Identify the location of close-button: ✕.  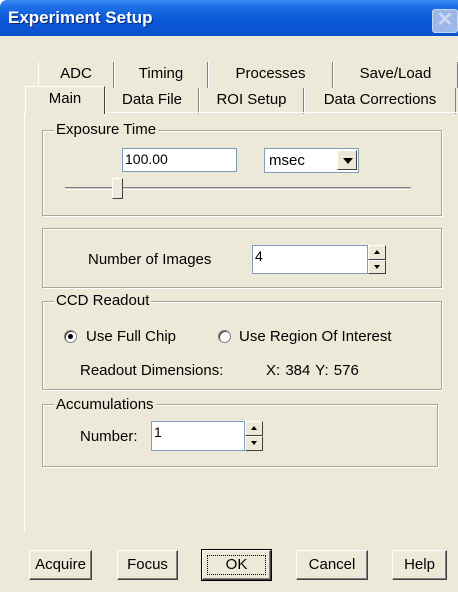
(445, 21).